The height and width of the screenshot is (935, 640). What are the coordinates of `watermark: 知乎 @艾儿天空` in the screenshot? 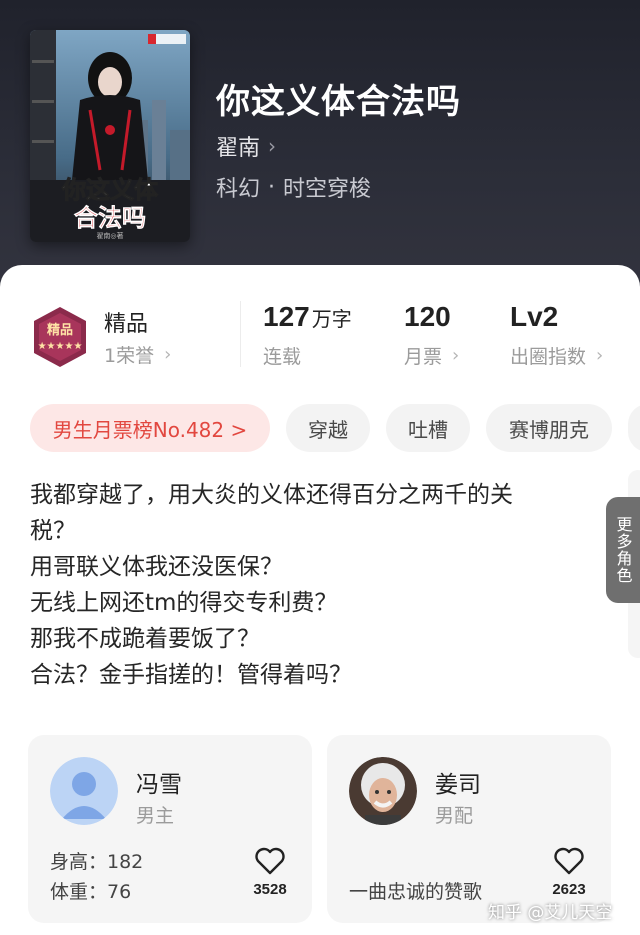 It's located at (550, 913).